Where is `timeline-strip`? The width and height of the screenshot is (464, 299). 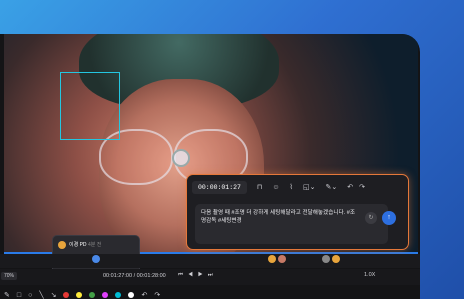
timeline-strip is located at coordinates (210, 261).